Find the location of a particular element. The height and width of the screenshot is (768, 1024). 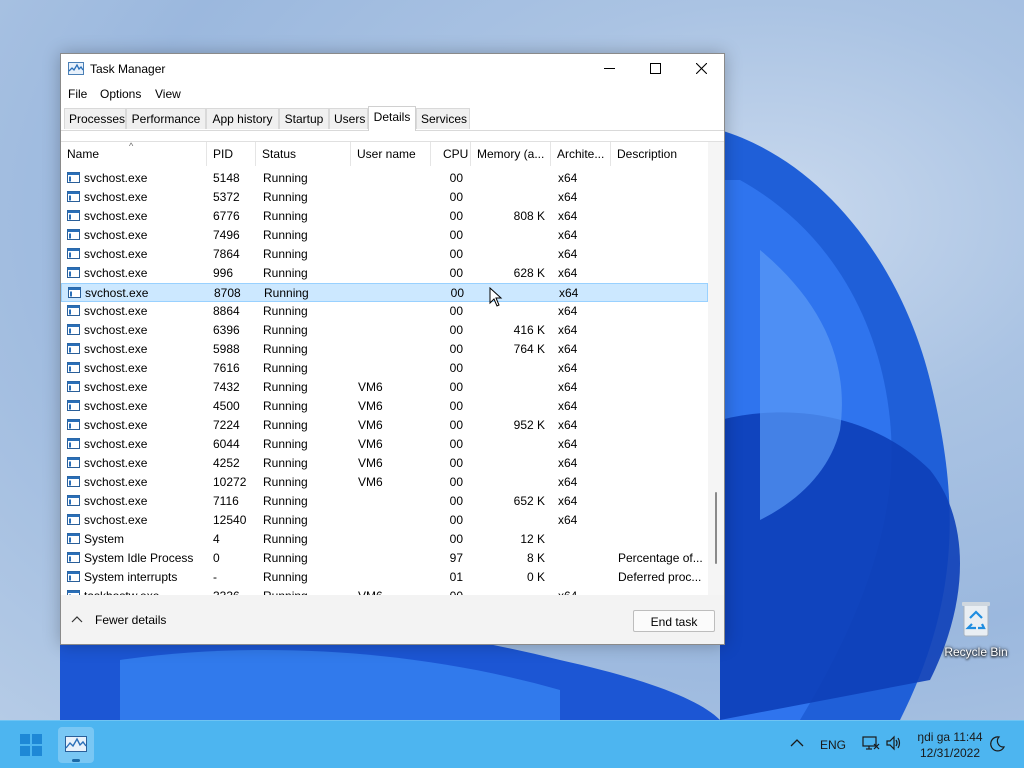

table-row: System 4 Running 00 12 K is located at coordinates (384, 539).